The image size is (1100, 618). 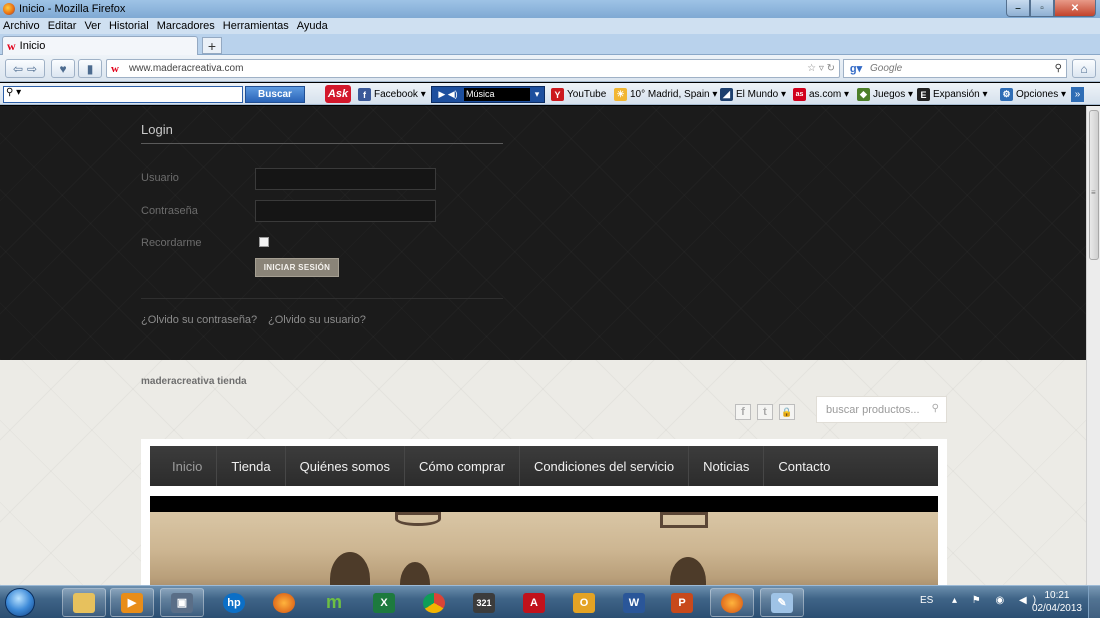 I want to click on product-search-input: buscar productos... ⚲, so click(x=881, y=409).